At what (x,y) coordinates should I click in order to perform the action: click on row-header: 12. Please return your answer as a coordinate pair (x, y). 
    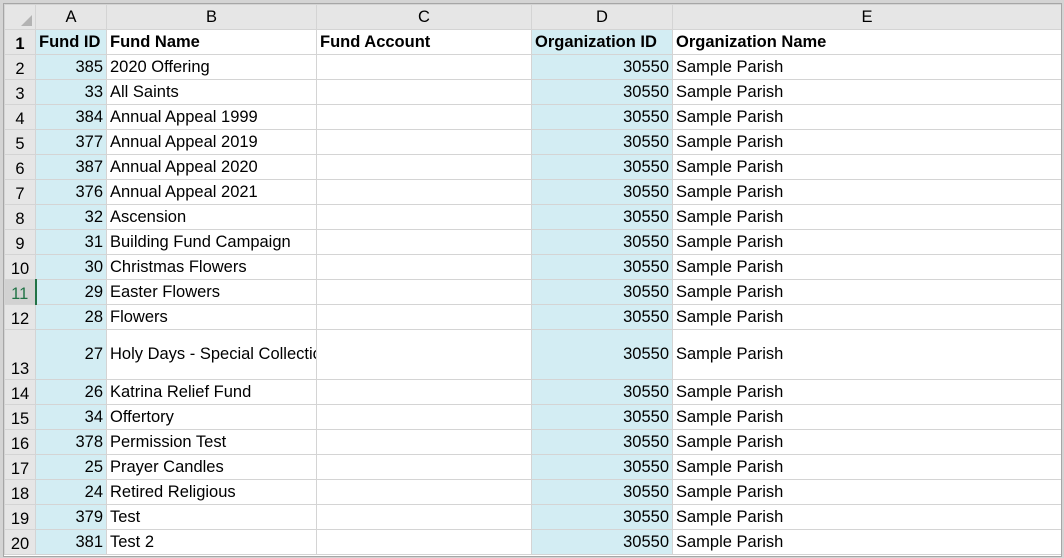
    Looking at the image, I should click on (20, 317).